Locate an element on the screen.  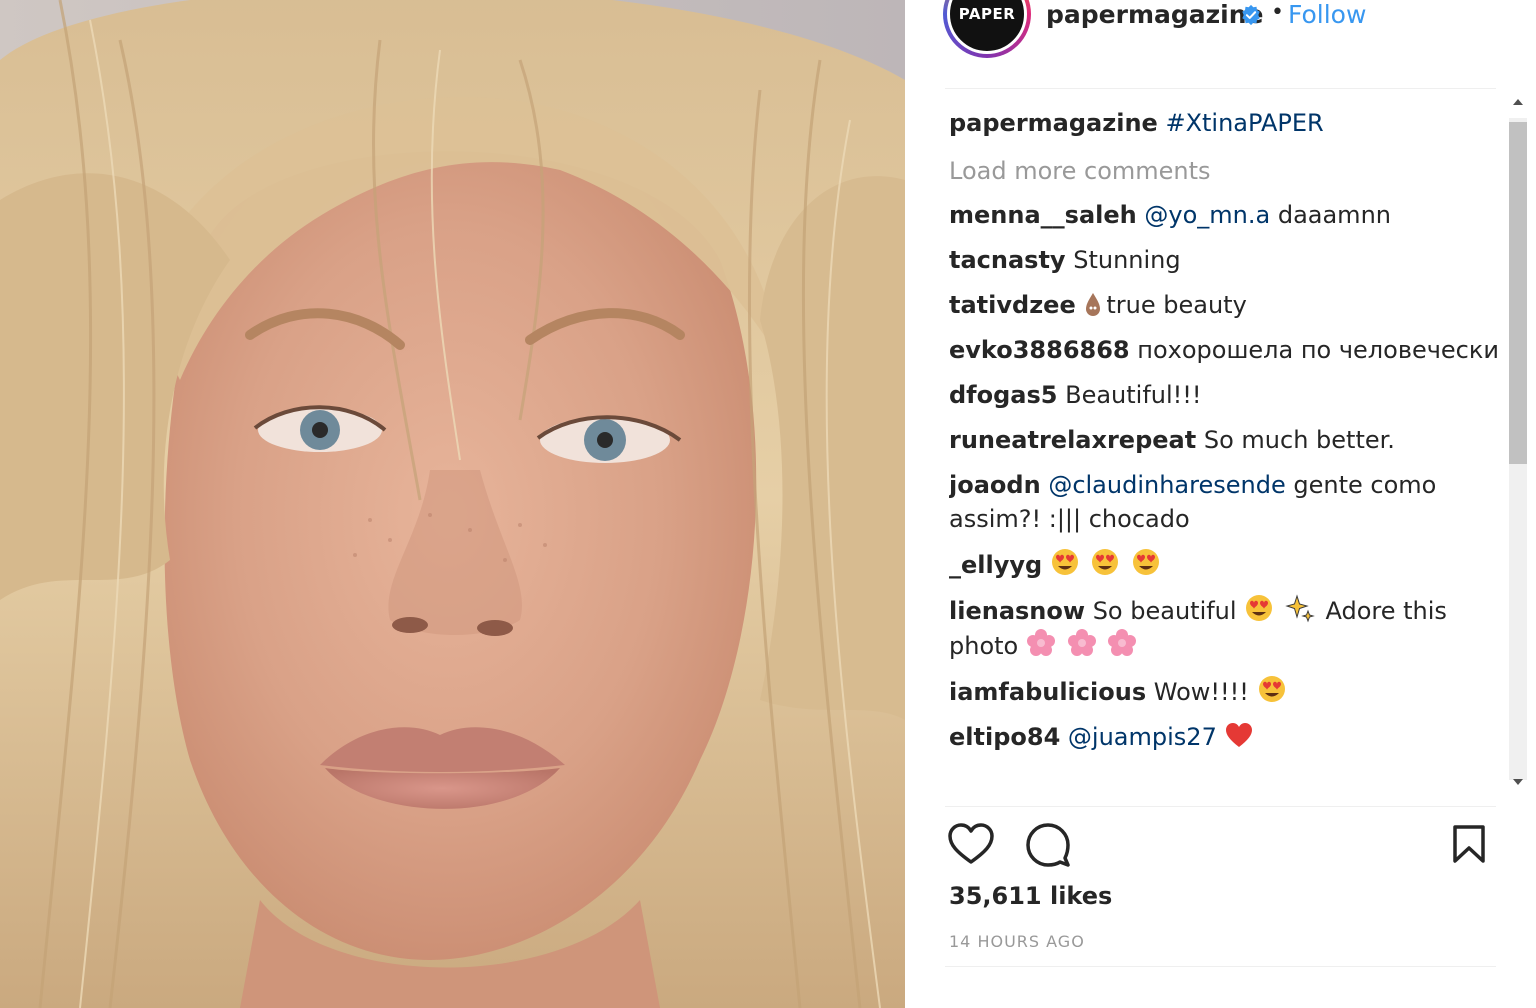
comment-username: tacnasty is located at coordinates (1007, 260).